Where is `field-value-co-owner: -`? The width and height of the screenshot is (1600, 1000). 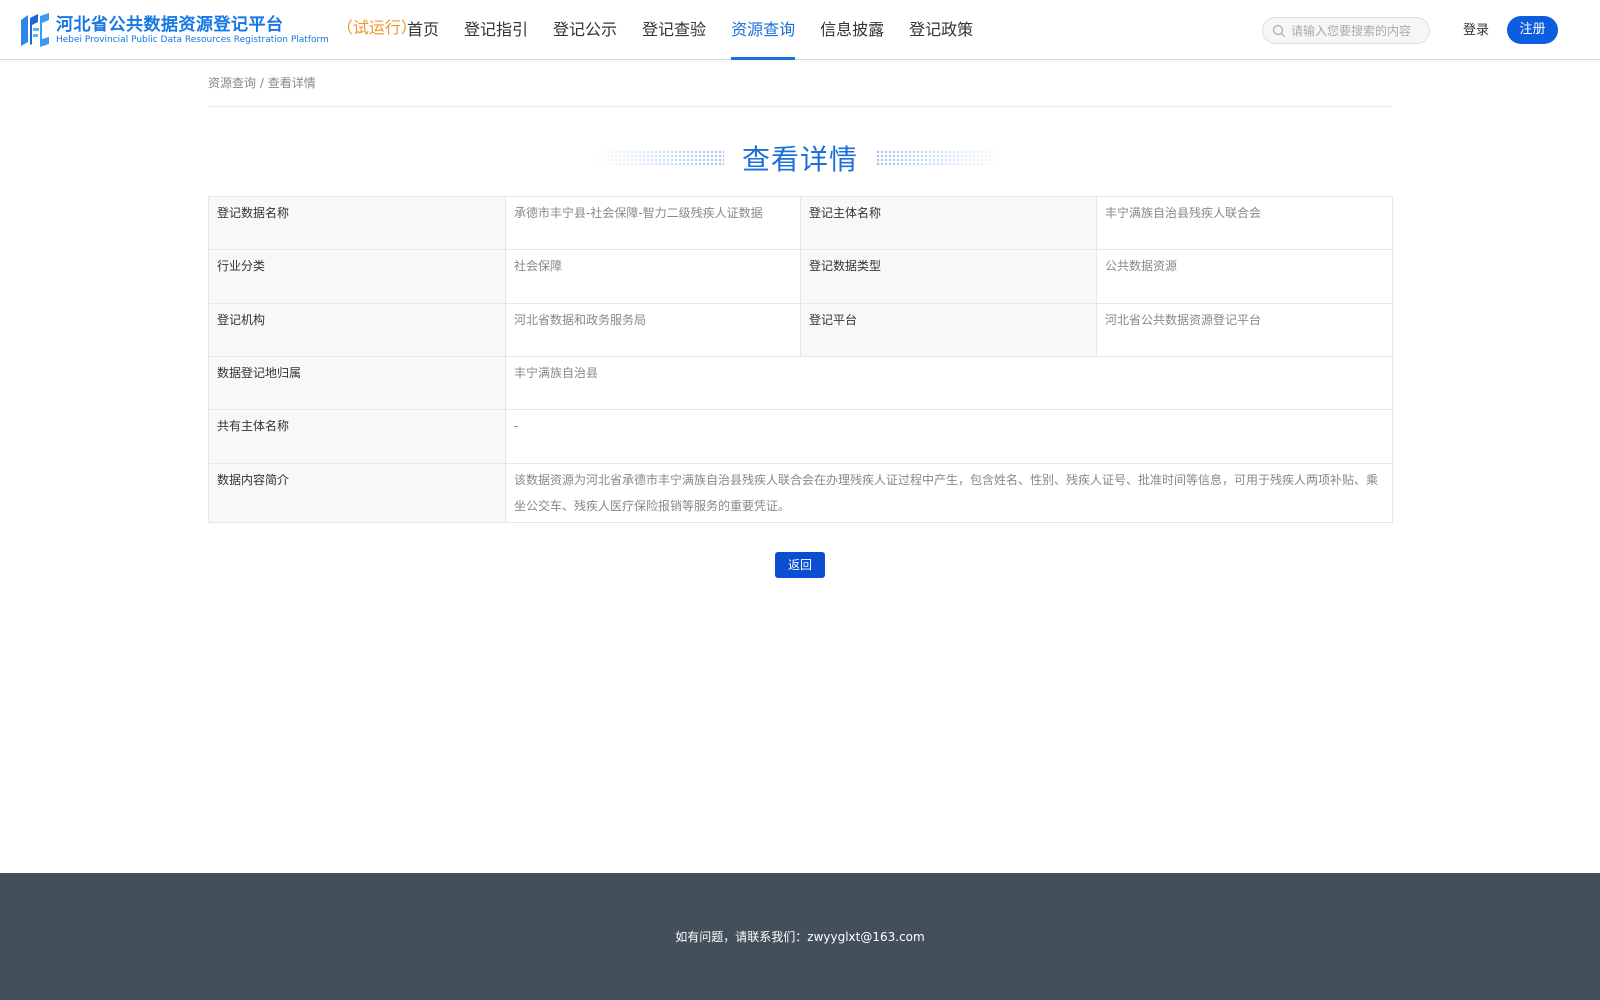 field-value-co-owner: - is located at coordinates (949, 436).